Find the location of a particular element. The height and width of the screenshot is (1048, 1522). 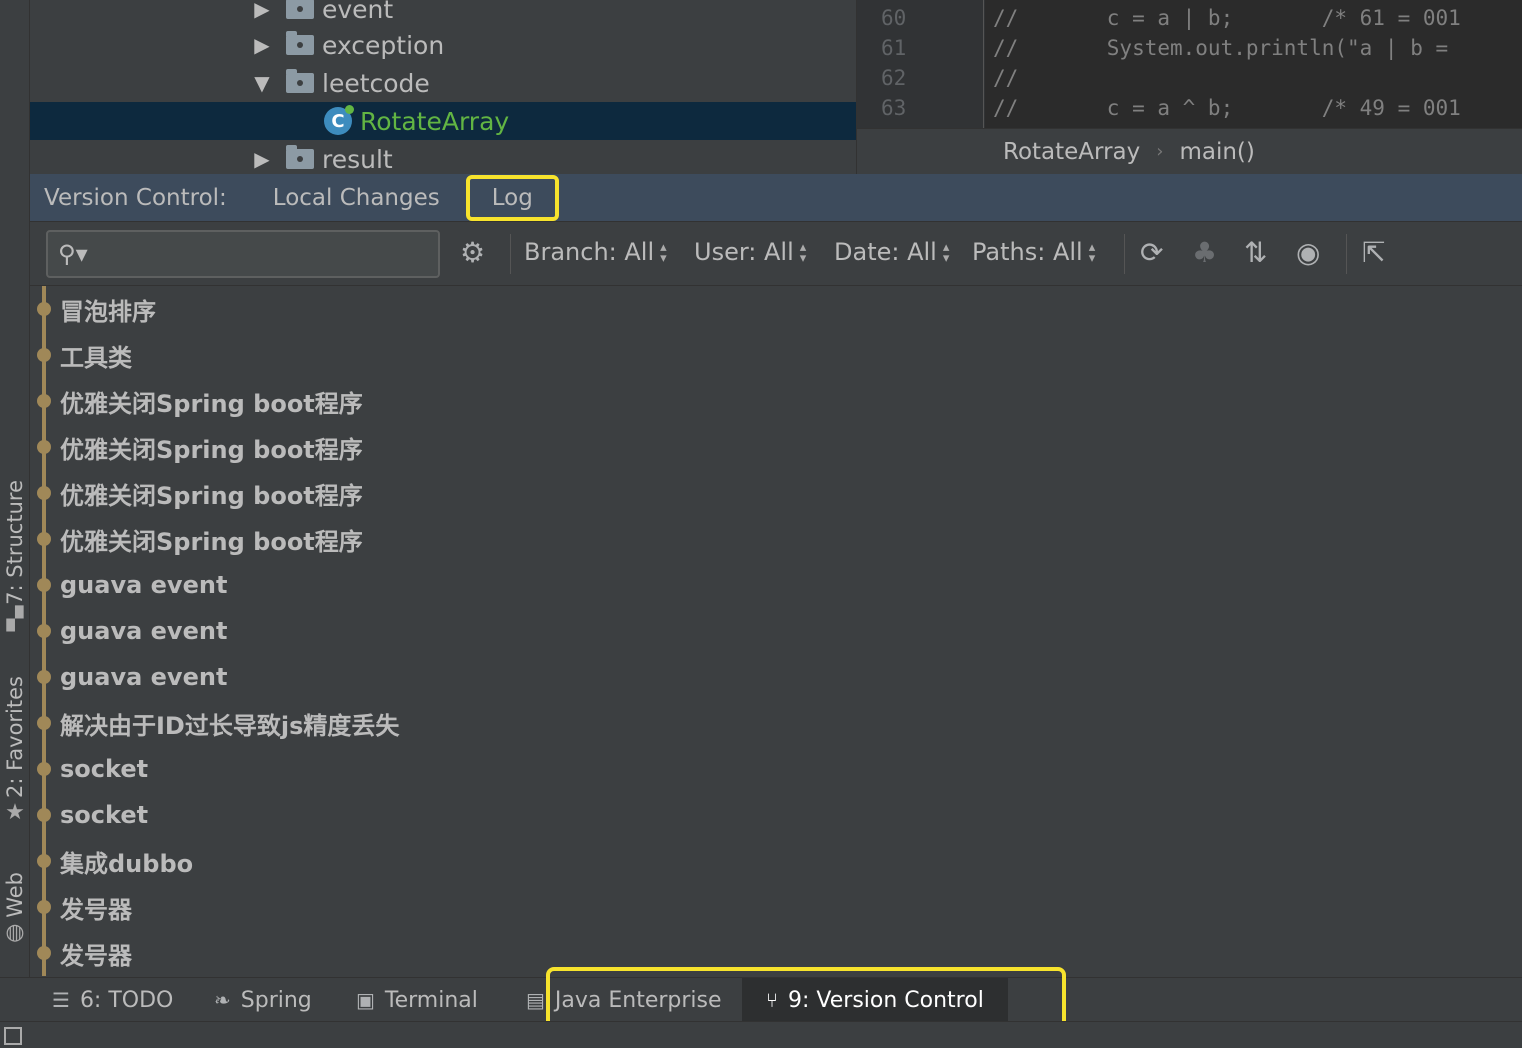

commit-message: socket is located at coordinates (104, 815).